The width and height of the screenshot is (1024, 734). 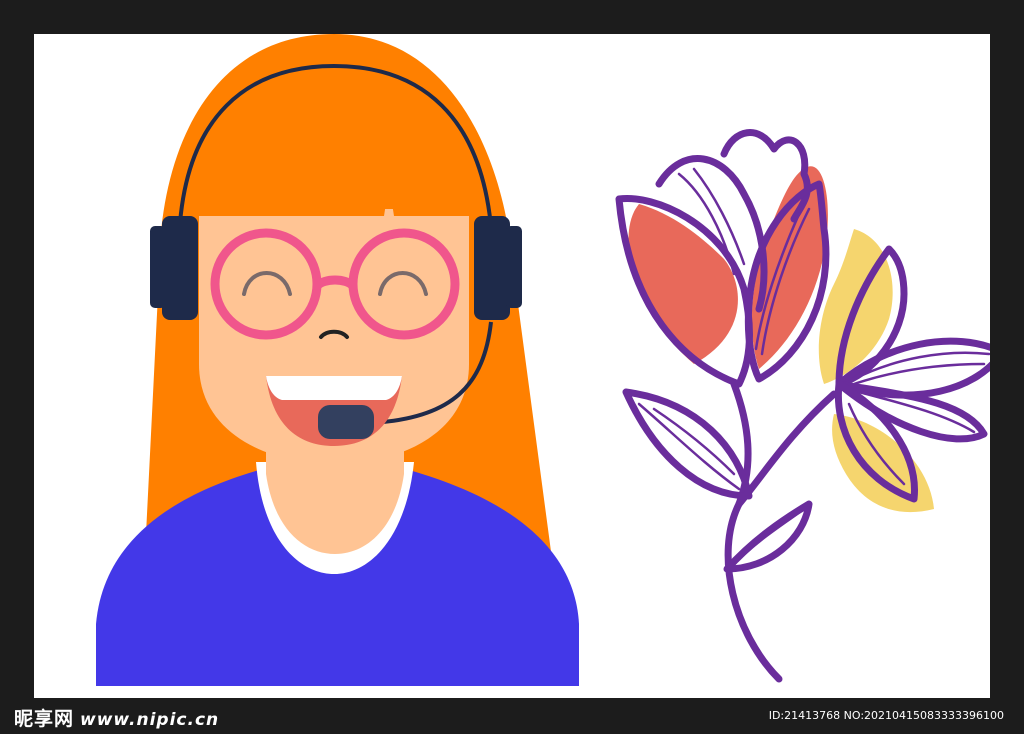 What do you see at coordinates (334, 388) in the screenshot?
I see `teeth` at bounding box center [334, 388].